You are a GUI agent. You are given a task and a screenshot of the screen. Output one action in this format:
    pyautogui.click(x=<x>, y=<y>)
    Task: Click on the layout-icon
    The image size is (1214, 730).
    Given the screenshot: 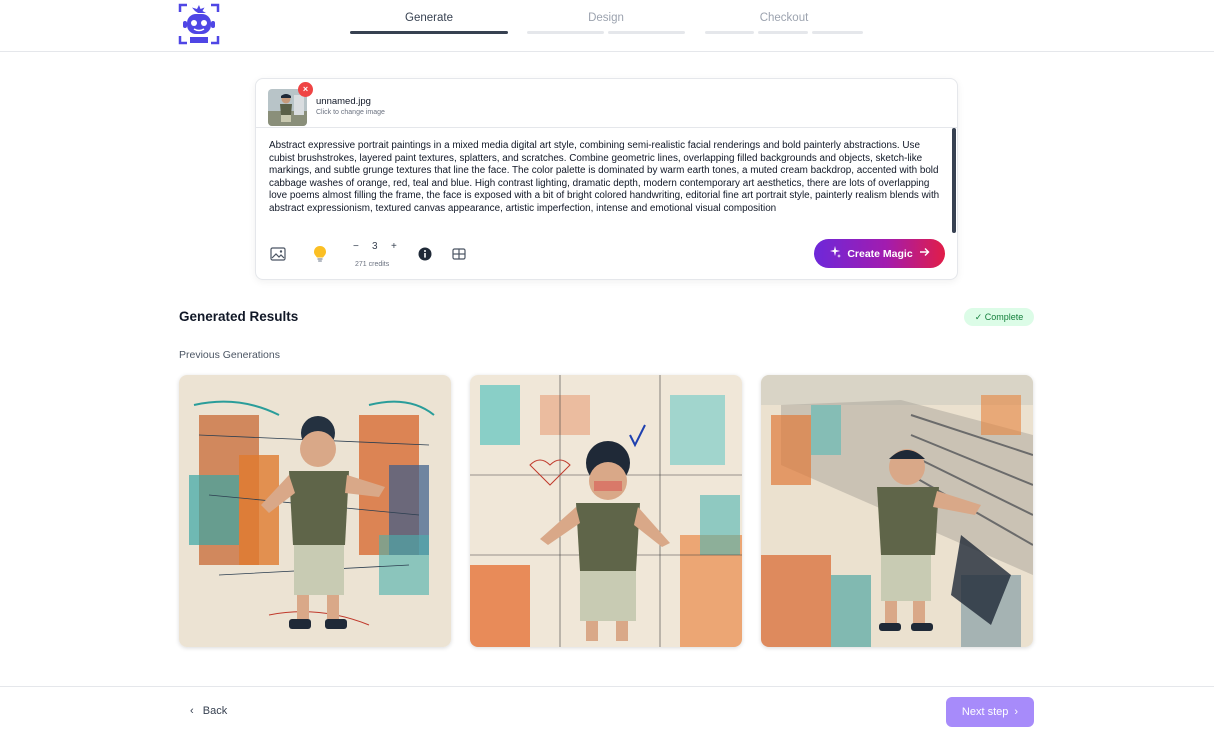 What is the action you would take?
    pyautogui.click(x=459, y=254)
    